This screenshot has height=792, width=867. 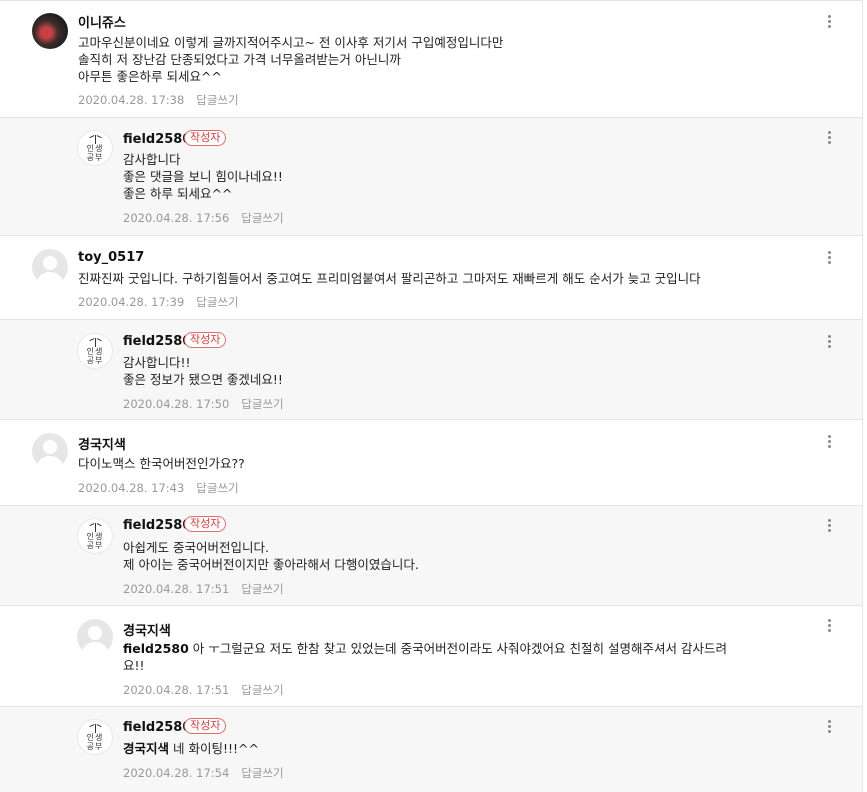 I want to click on comment-date: 2020.04.28. 17:56, so click(x=176, y=218).